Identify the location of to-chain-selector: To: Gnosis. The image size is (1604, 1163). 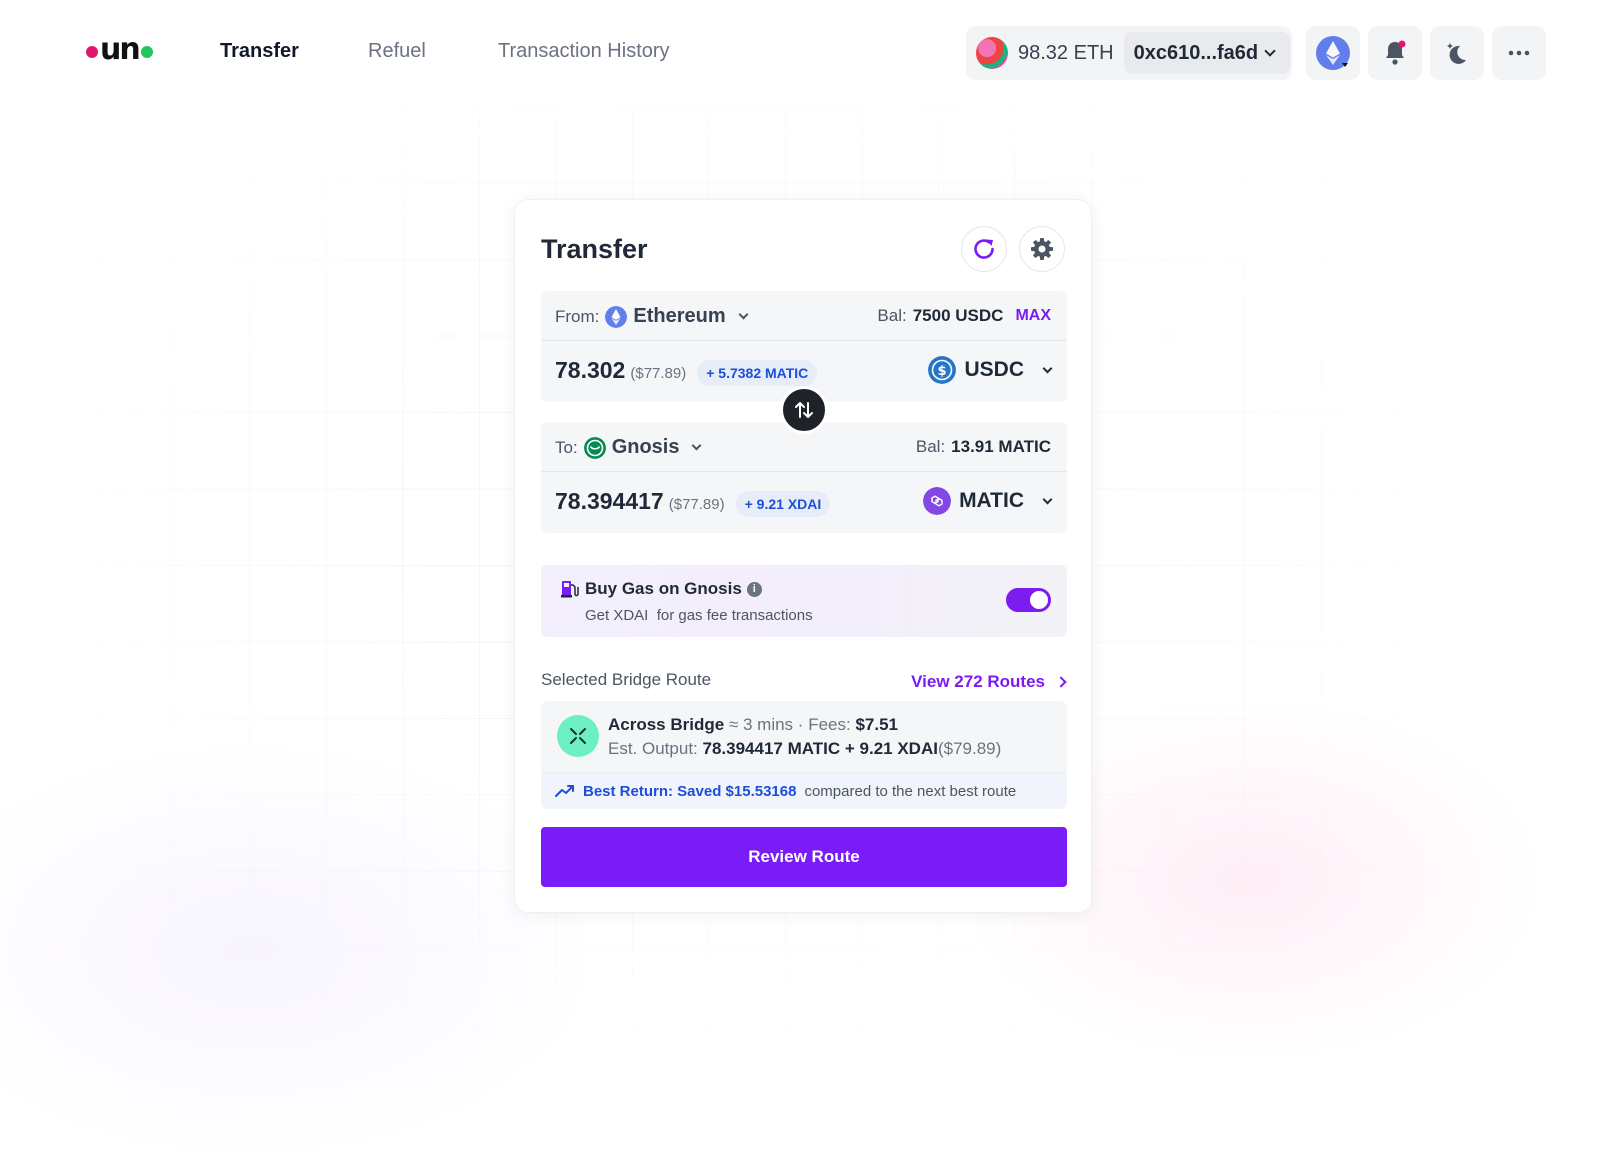
(628, 447).